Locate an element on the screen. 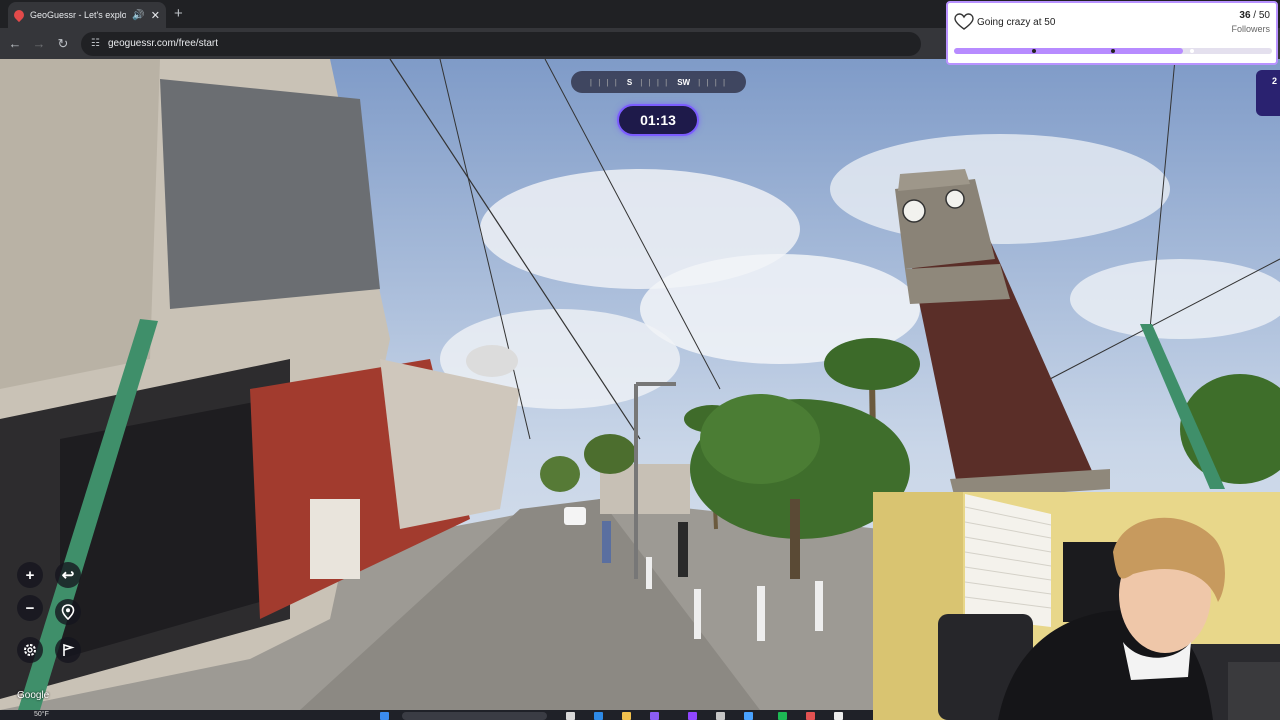 This screenshot has width=1280, height=720. browser-tab: GeoGuessr - Let's explore the world 🔊 ✕ is located at coordinates (87, 15).